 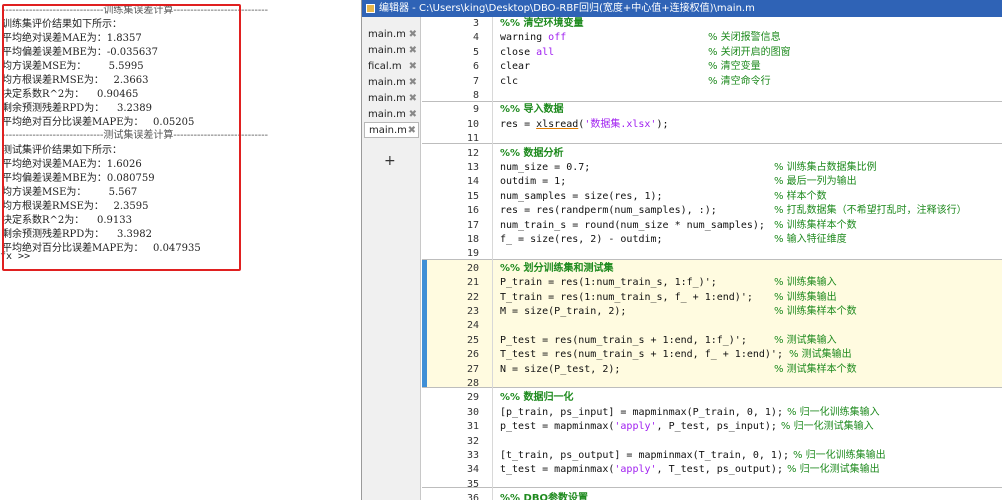 I want to click on line-number: 11, so click(x=472, y=139).